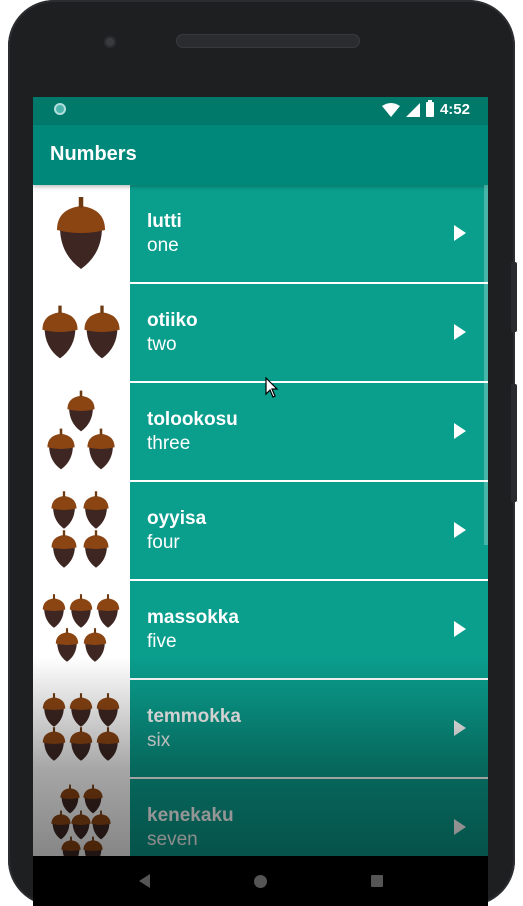 The width and height of the screenshot is (523, 906). Describe the element at coordinates (190, 815) in the screenshot. I see `miwok-word: kenekaku` at that location.